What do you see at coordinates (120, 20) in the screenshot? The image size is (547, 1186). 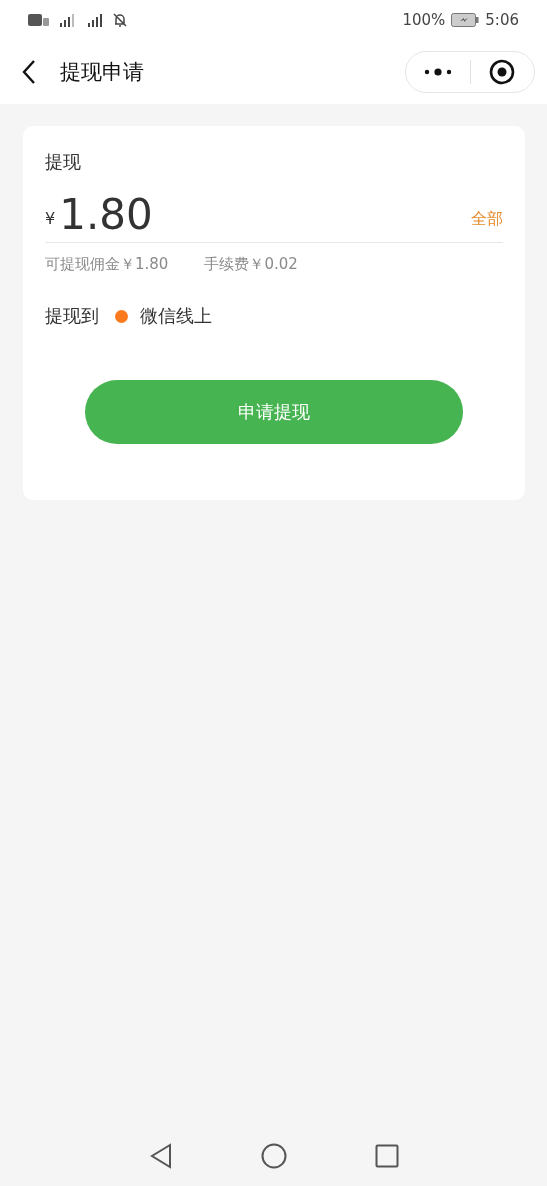 I see `bell-off-icon` at bounding box center [120, 20].